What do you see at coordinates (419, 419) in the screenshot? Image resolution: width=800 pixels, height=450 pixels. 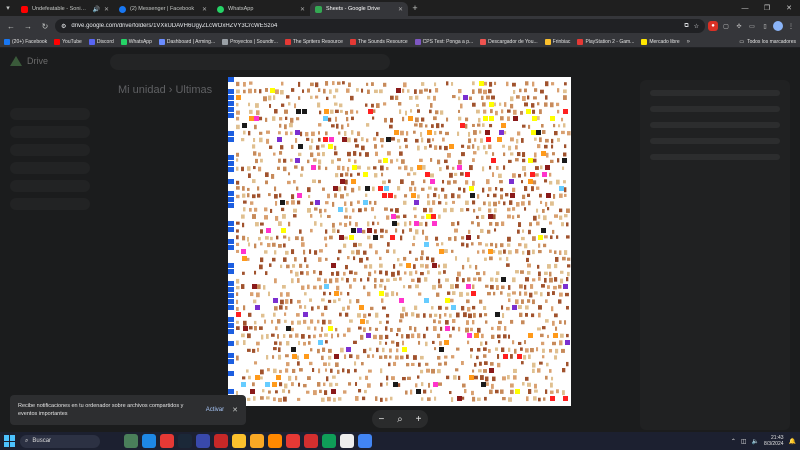 I see `zoom-in-button: +` at bounding box center [419, 419].